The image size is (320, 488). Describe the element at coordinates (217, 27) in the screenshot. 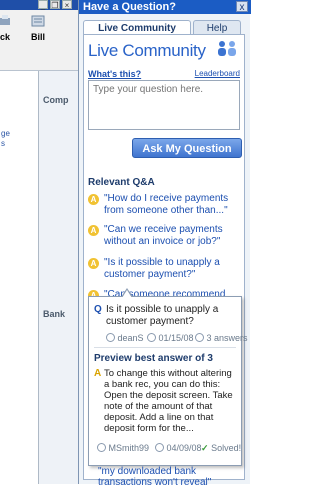

I see `tab-help: Help` at that location.